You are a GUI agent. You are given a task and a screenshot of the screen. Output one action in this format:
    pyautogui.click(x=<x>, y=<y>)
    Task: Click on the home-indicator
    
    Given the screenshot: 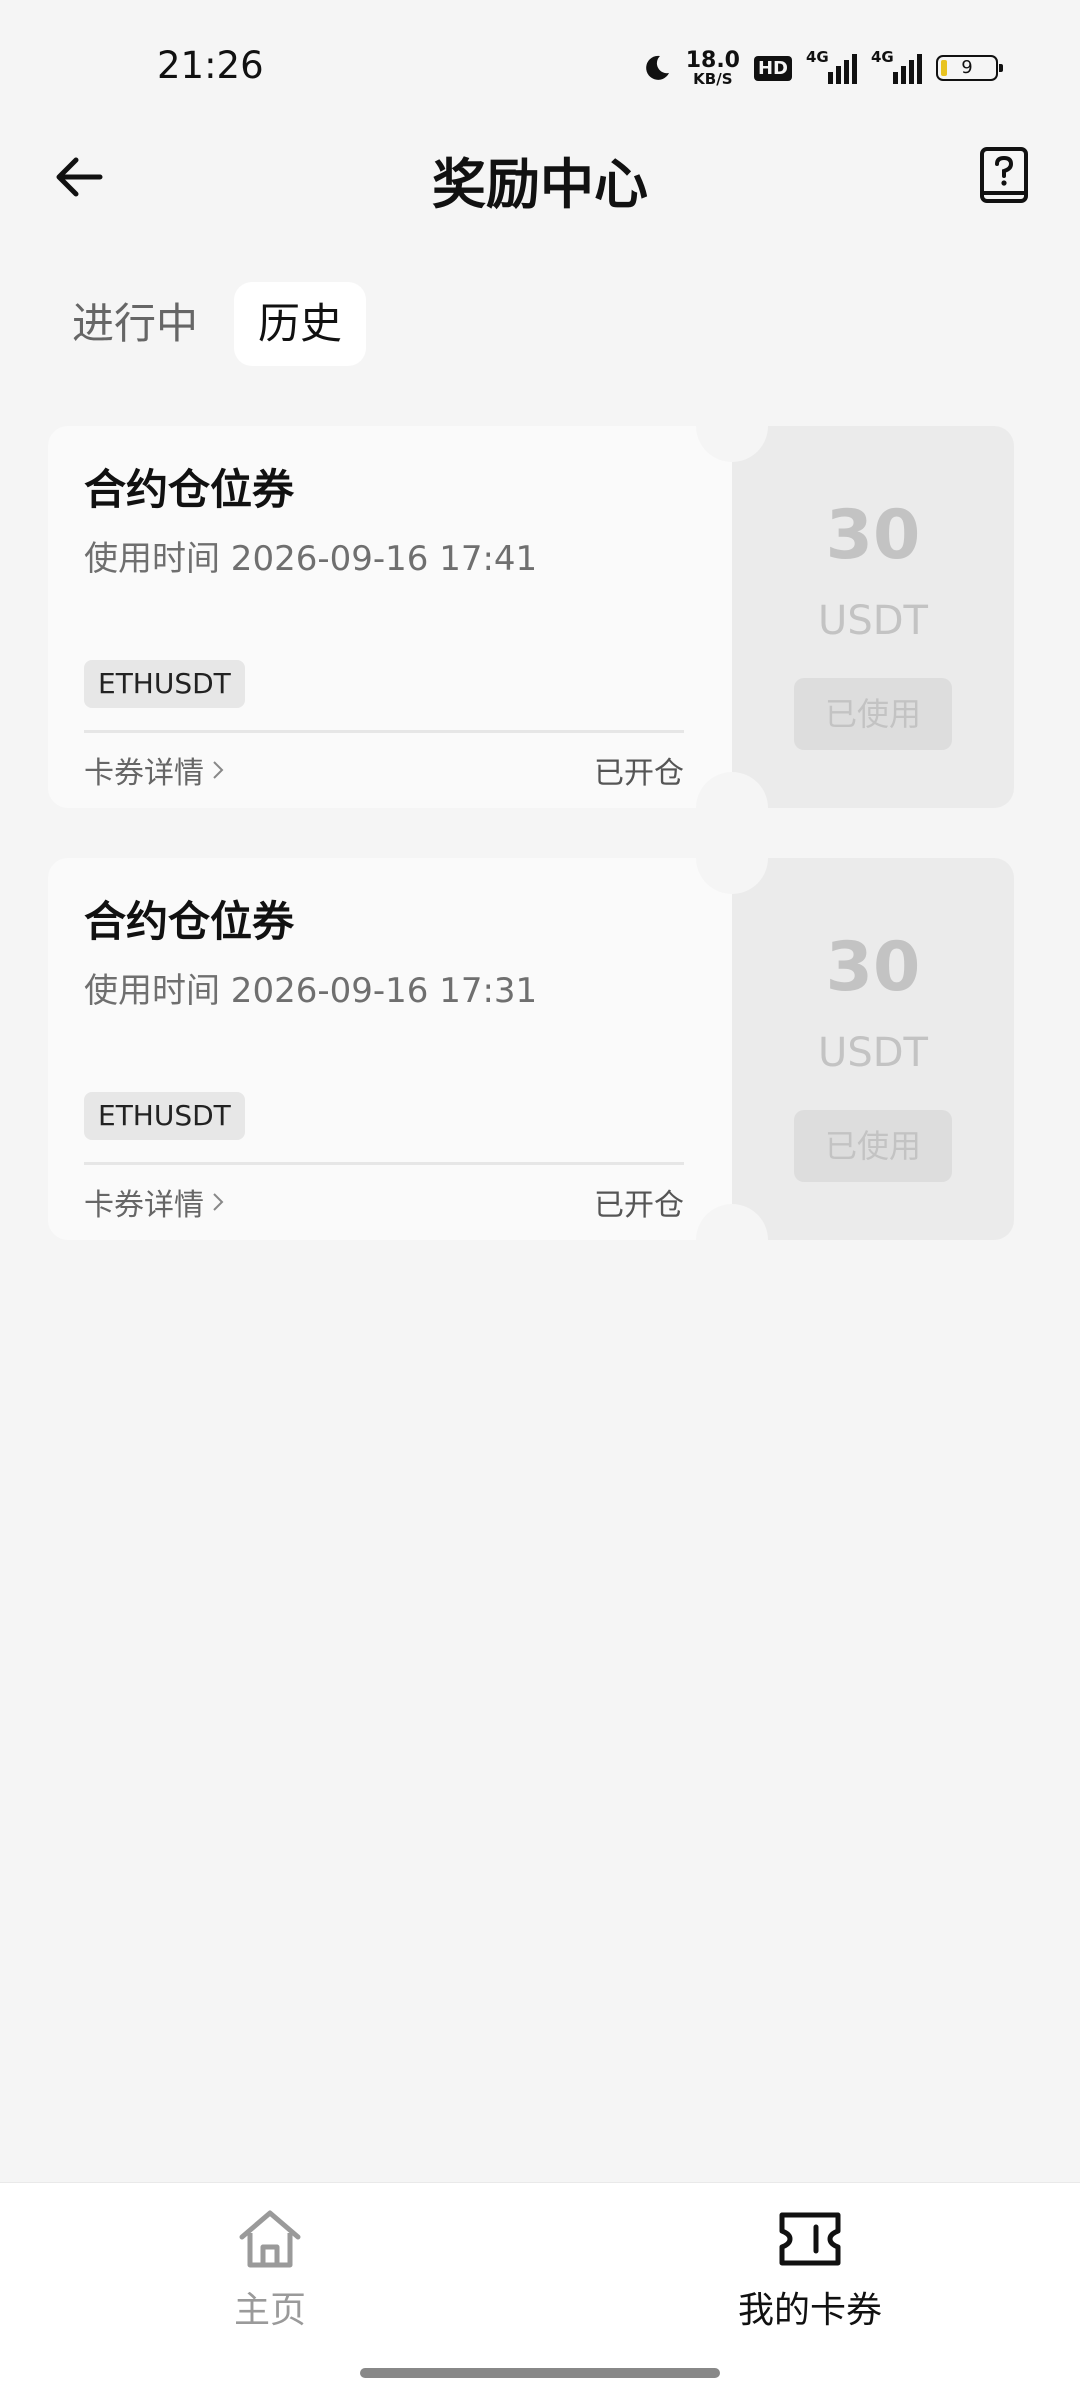 What is the action you would take?
    pyautogui.click(x=540, y=2373)
    